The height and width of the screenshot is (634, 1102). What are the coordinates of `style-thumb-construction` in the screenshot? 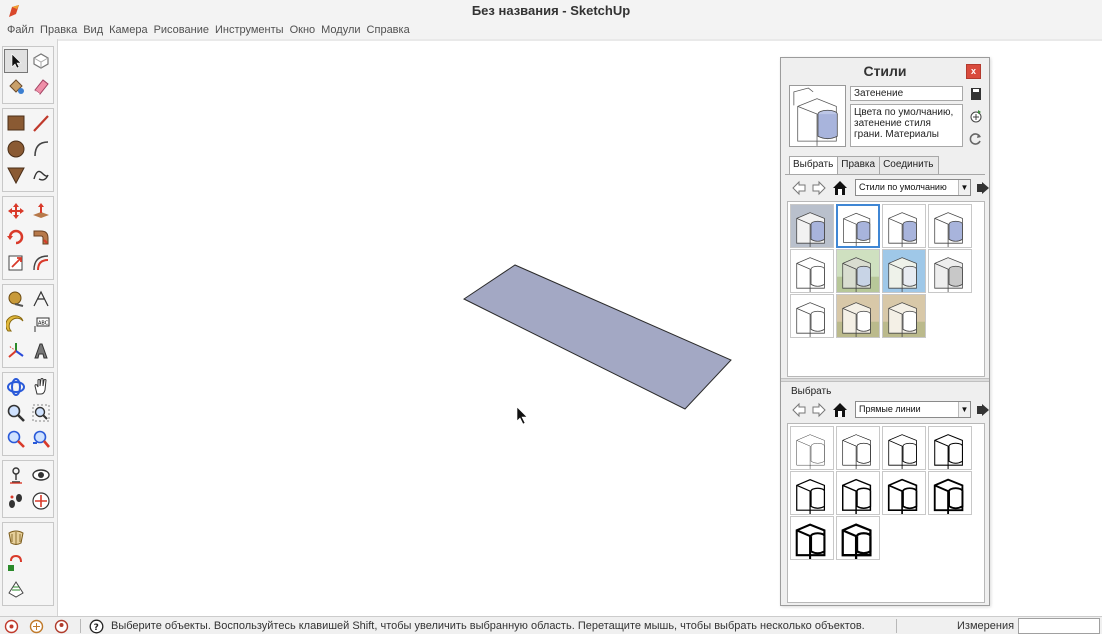 It's located at (904, 316).